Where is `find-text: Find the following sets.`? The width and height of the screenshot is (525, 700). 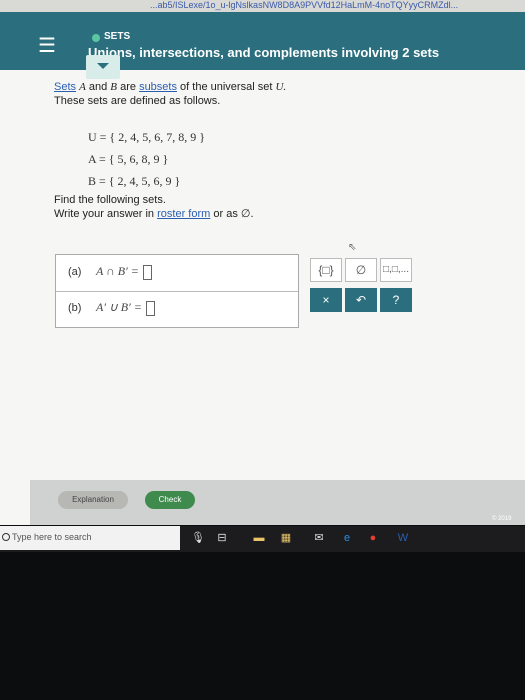
find-text: Find the following sets. is located at coordinates (110, 200).